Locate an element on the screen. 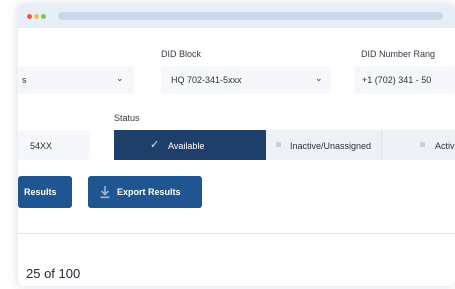 The width and height of the screenshot is (455, 289). checkmark-icon: ✓ is located at coordinates (155, 145).